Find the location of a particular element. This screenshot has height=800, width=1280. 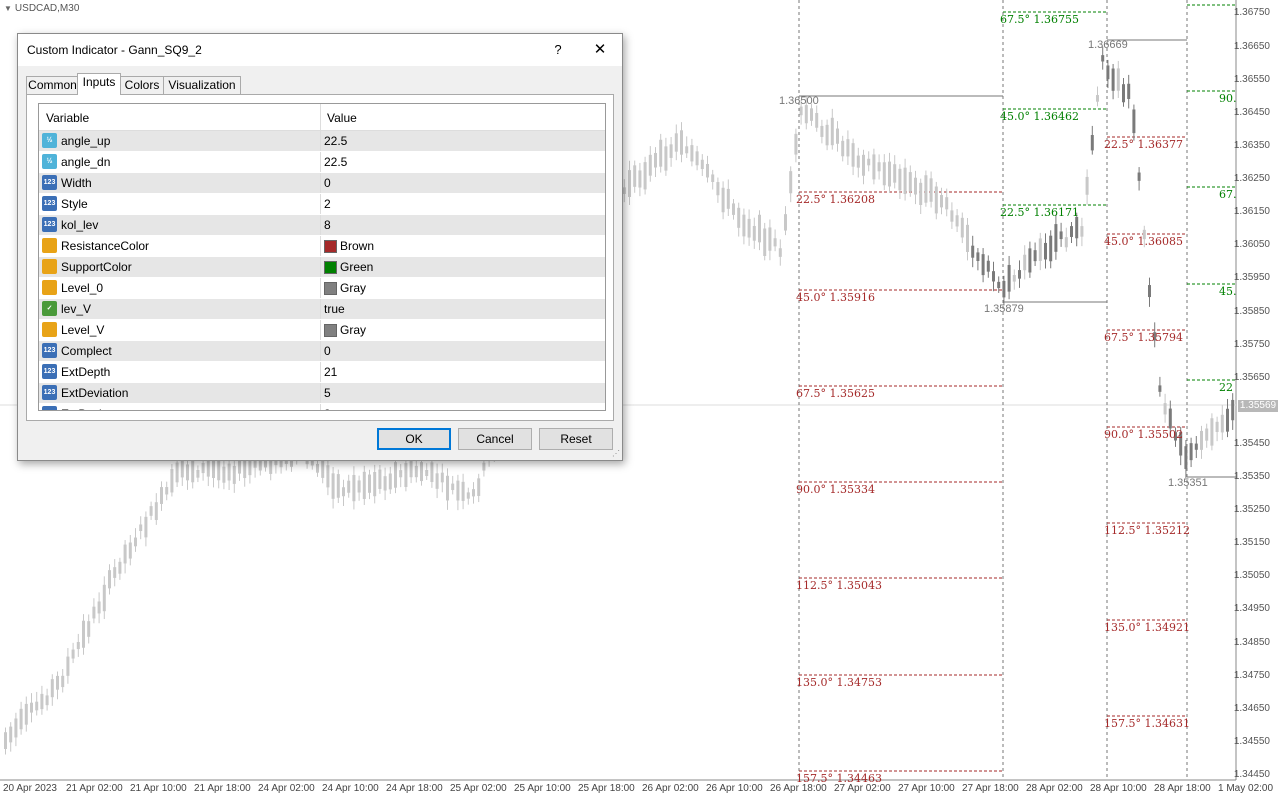

gann-level-label: 90.0° 1.35334 is located at coordinates (835, 489).